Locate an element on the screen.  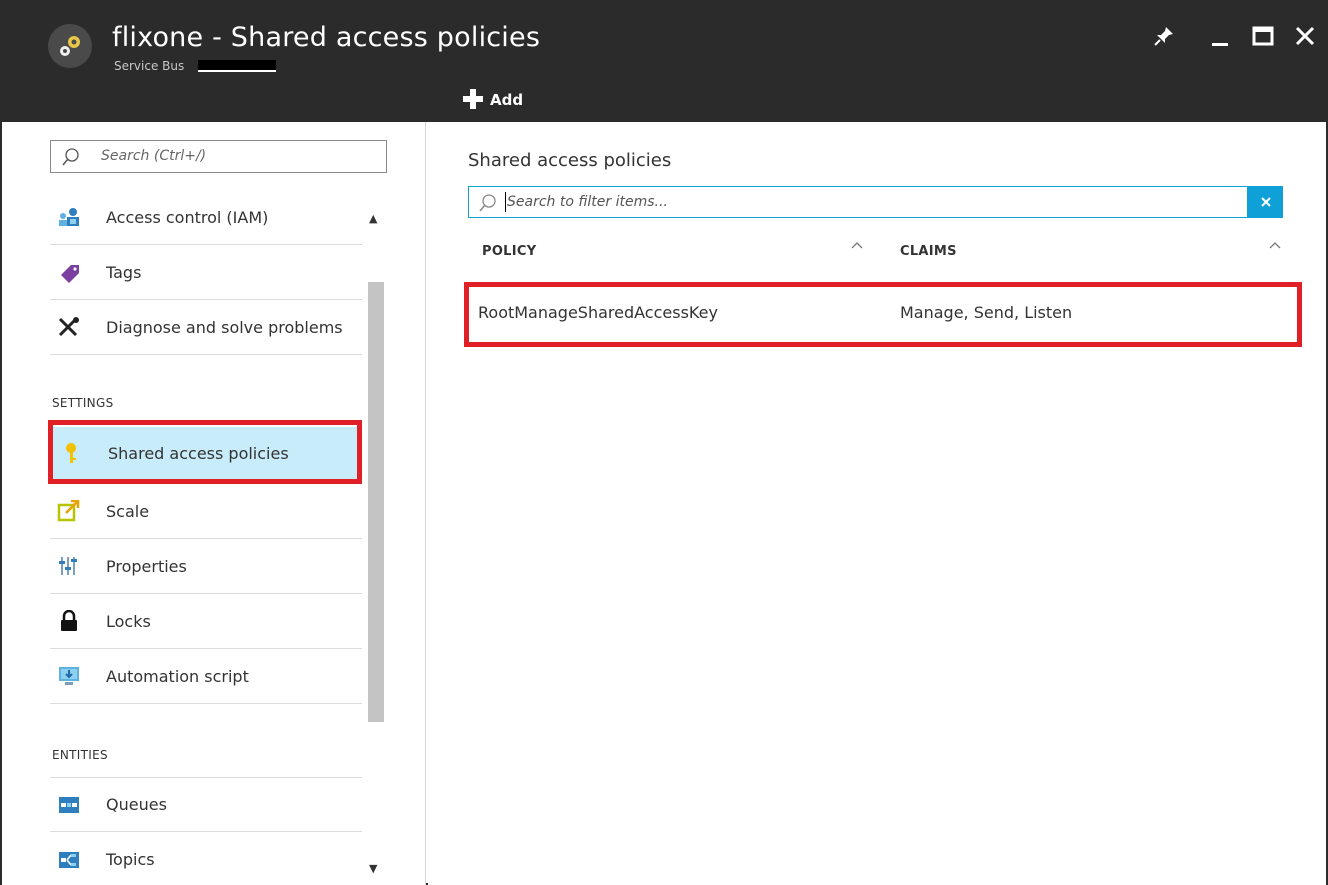
main-title: Shared access policies is located at coordinates (570, 160).